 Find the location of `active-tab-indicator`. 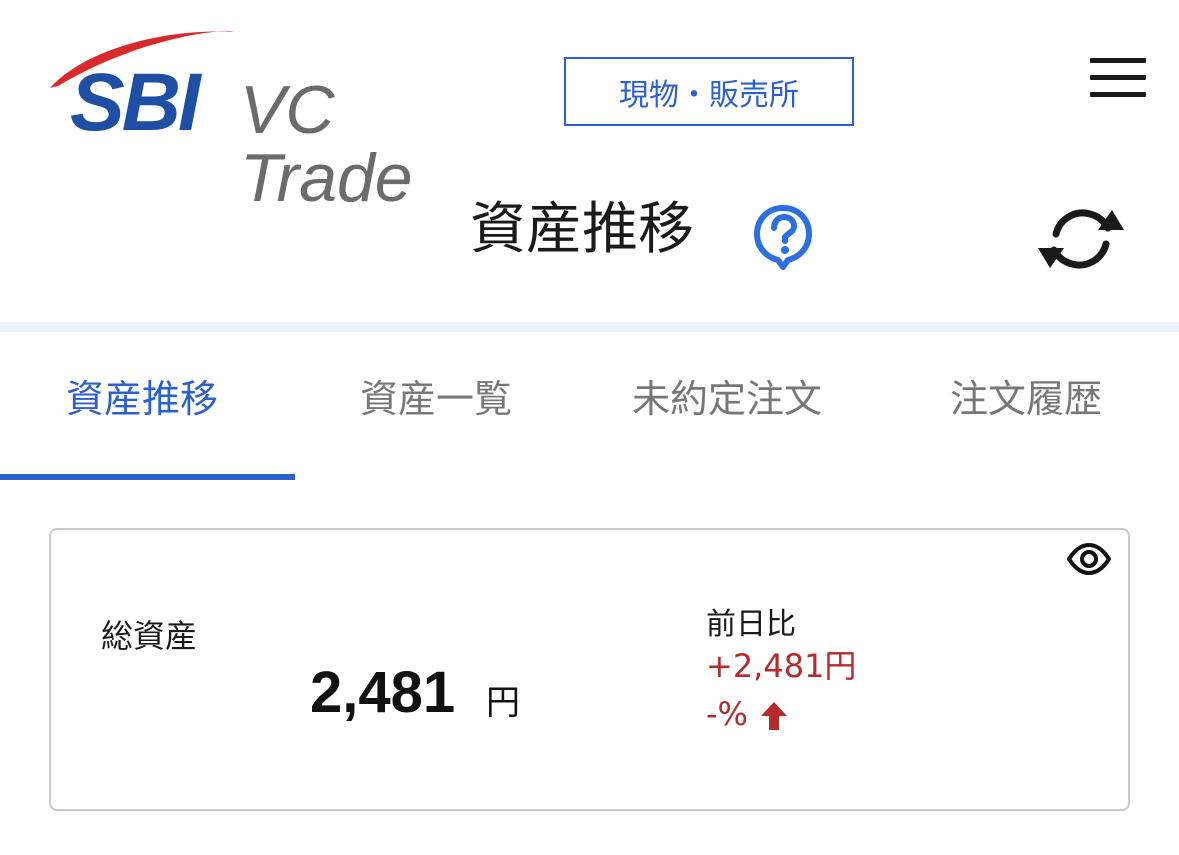

active-tab-indicator is located at coordinates (147, 477).